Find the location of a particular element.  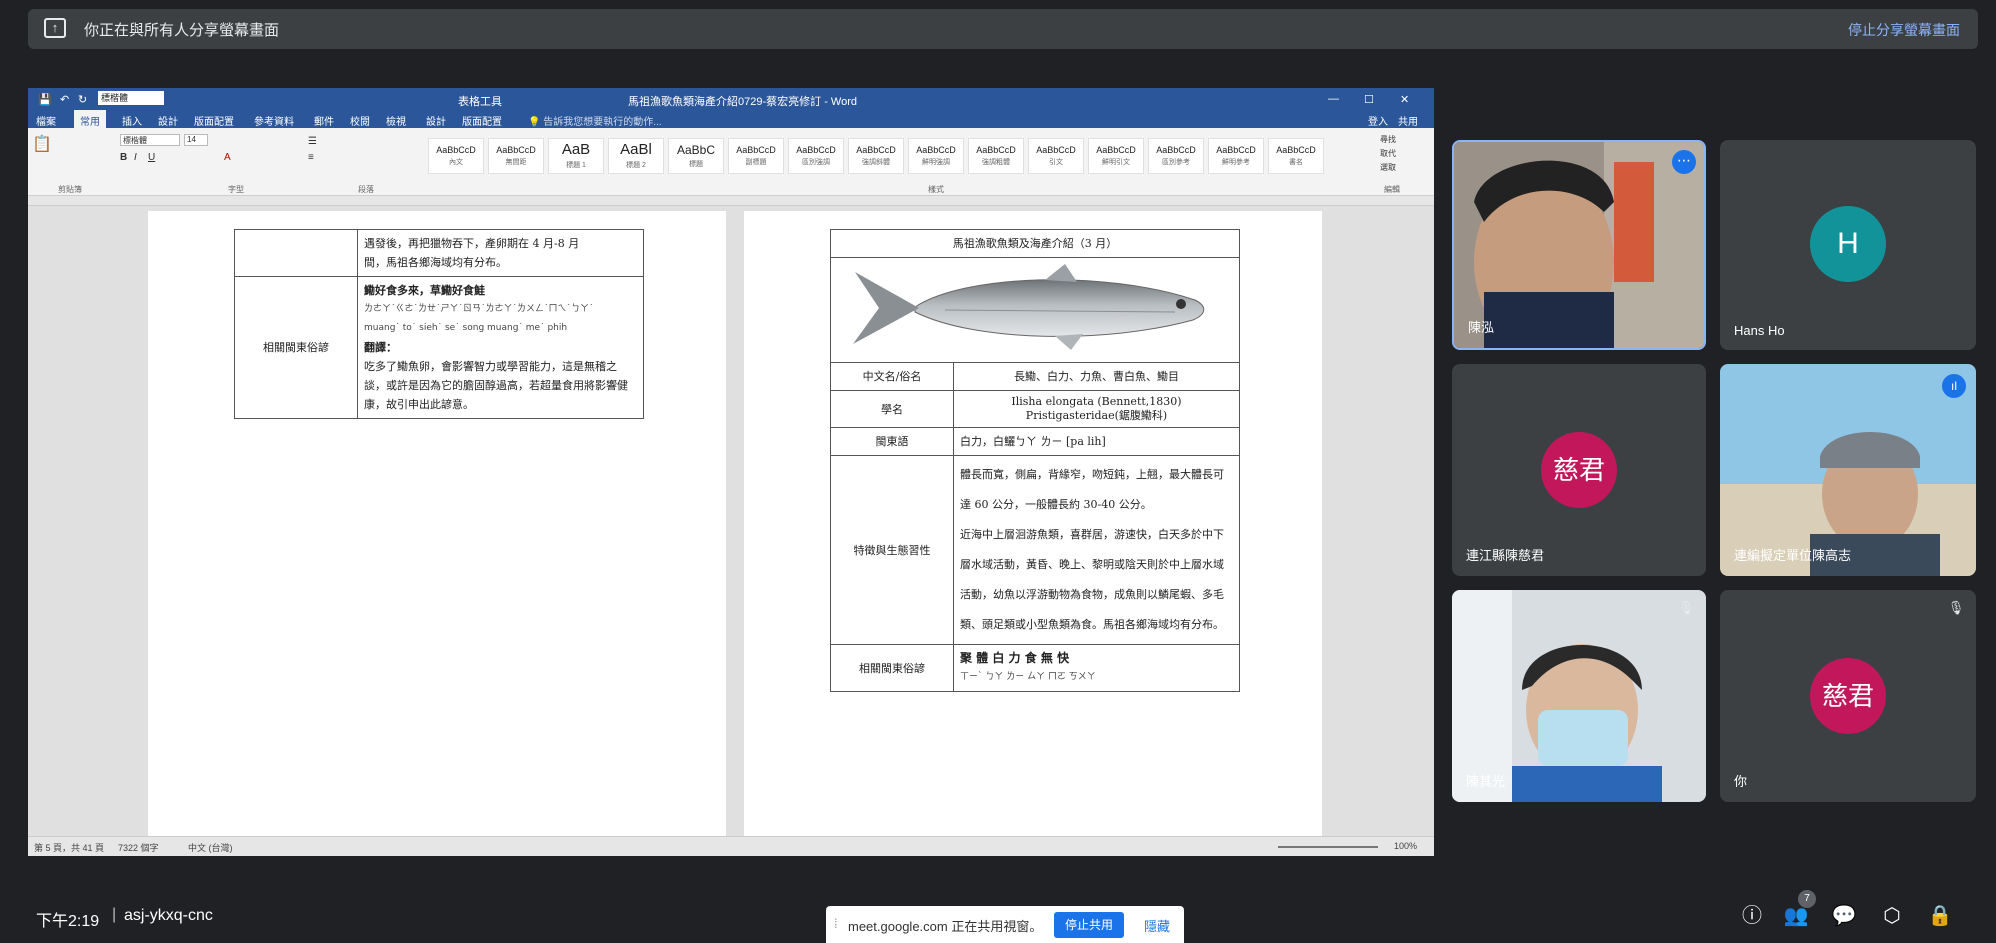

stop-share-button: 停止共用 is located at coordinates (1089, 925).